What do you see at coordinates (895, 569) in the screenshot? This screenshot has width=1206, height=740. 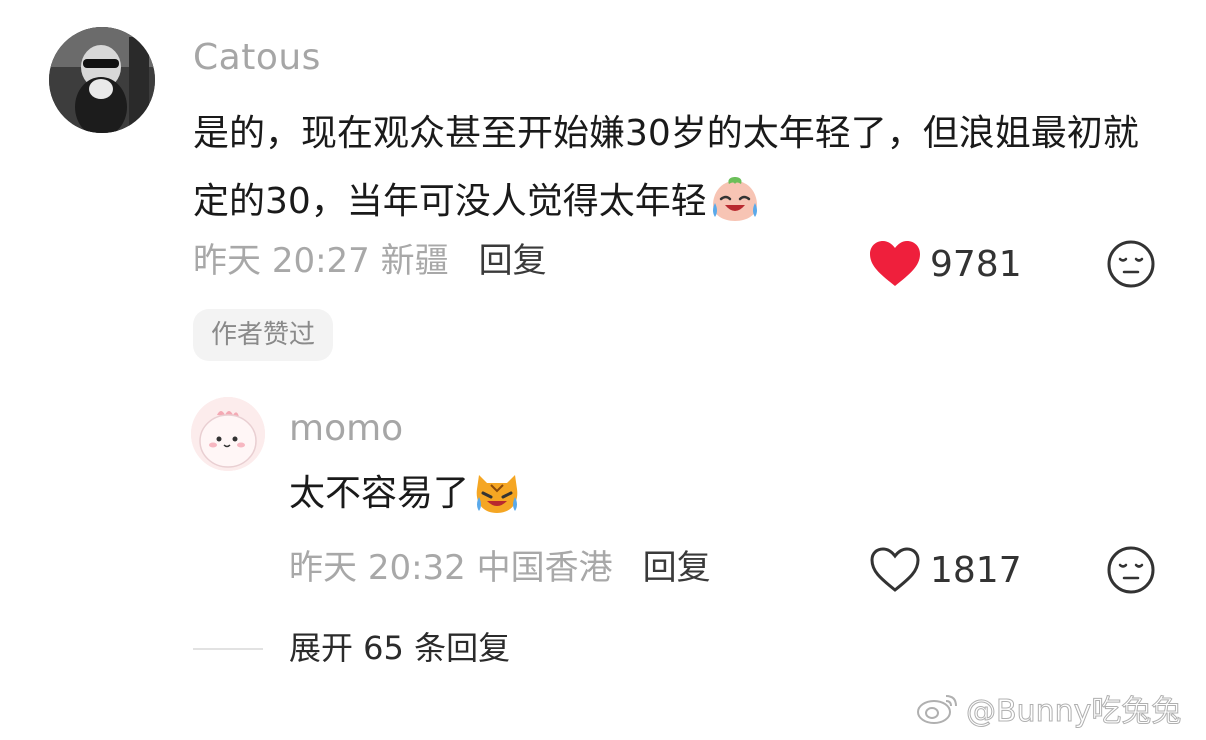 I see `heart-outline-icon` at bounding box center [895, 569].